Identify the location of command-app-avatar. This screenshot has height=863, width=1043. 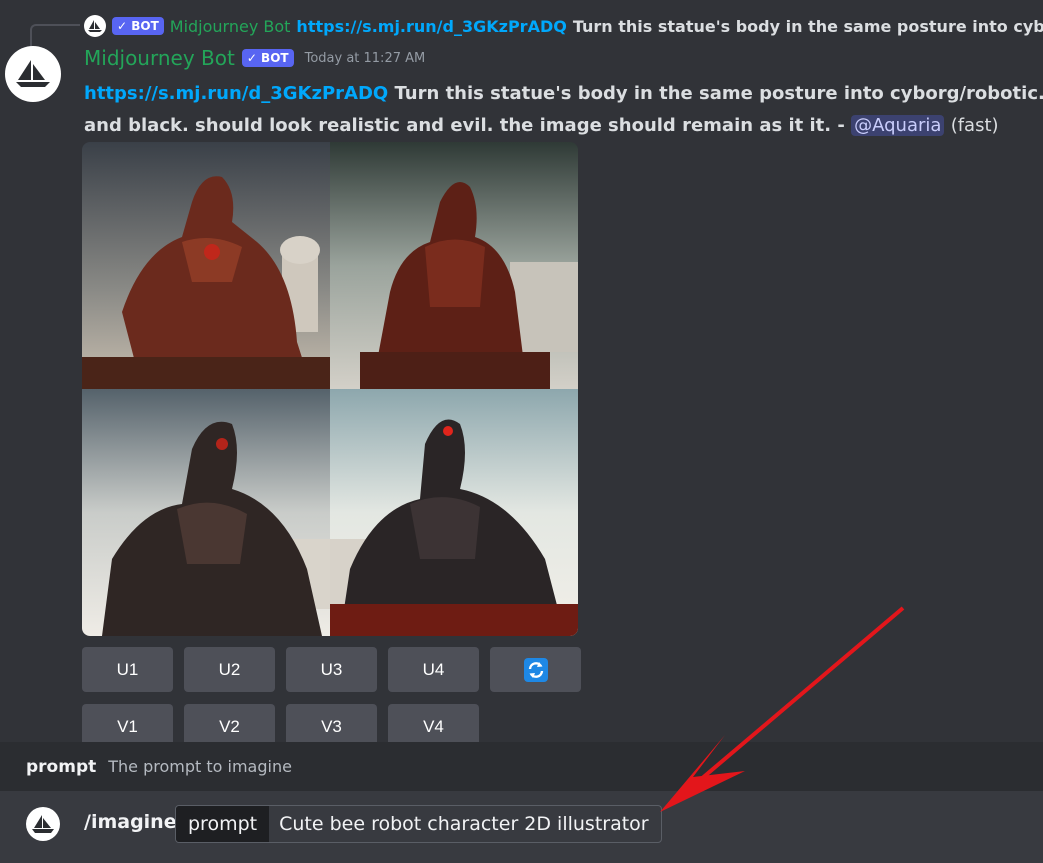
(43, 824).